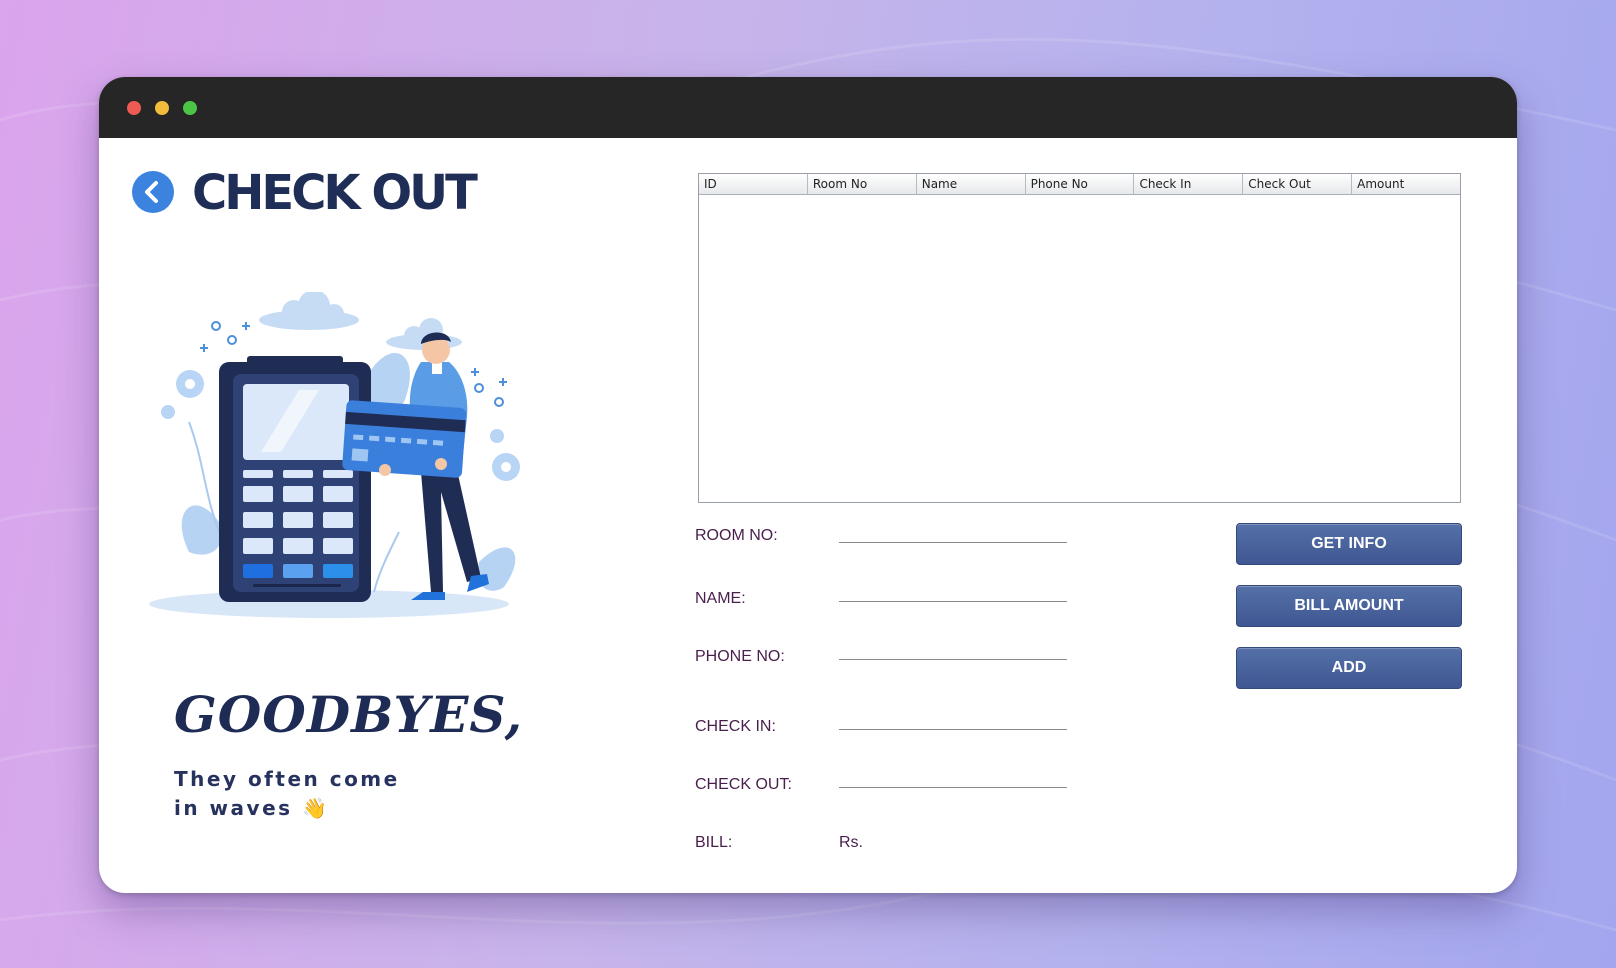  Describe the element at coordinates (190, 108) in the screenshot. I see `maximize-window-button` at that location.